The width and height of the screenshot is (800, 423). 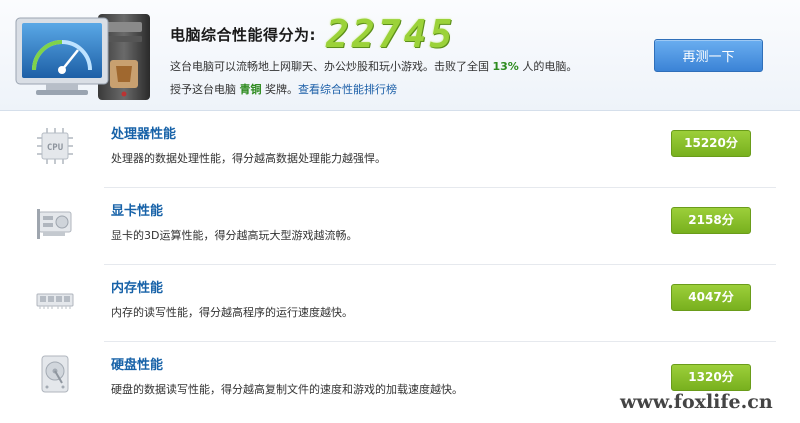 I want to click on row-description: 处理器的数据处理性能，得分越高数据处理能力越强悍。, so click(x=248, y=158).